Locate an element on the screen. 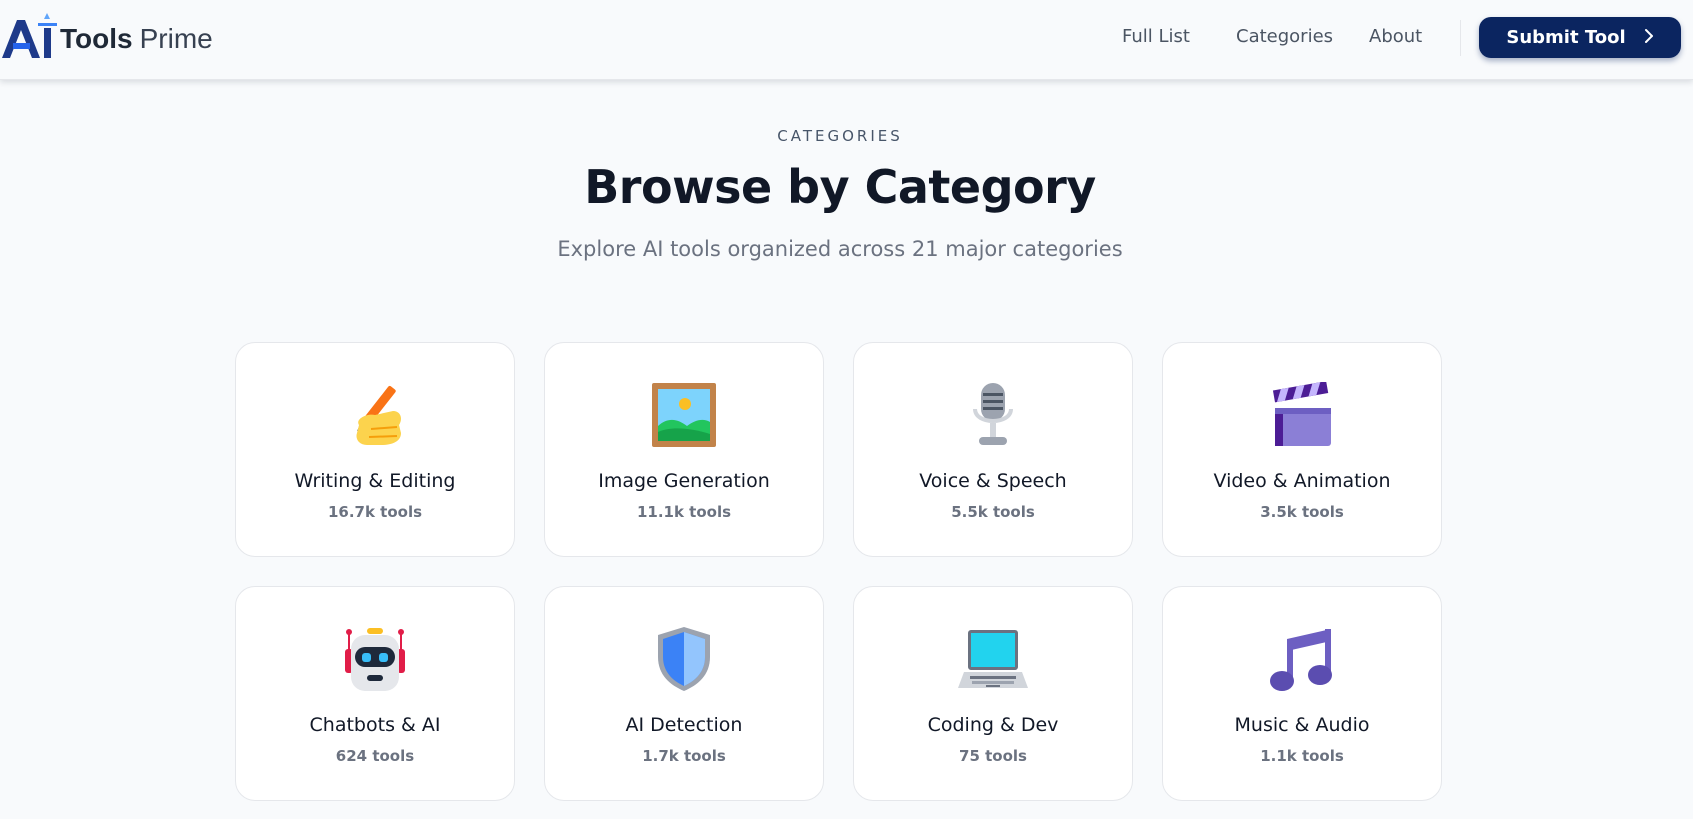  category-name: Voice & Speech is located at coordinates (993, 481).